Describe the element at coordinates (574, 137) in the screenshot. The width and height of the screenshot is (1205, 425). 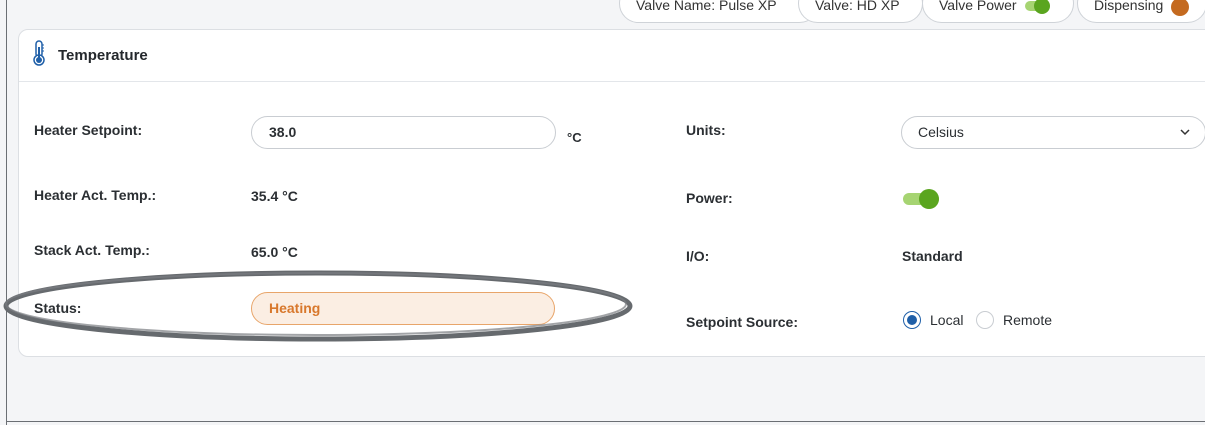
I see `setpoint-unit: °C` at that location.